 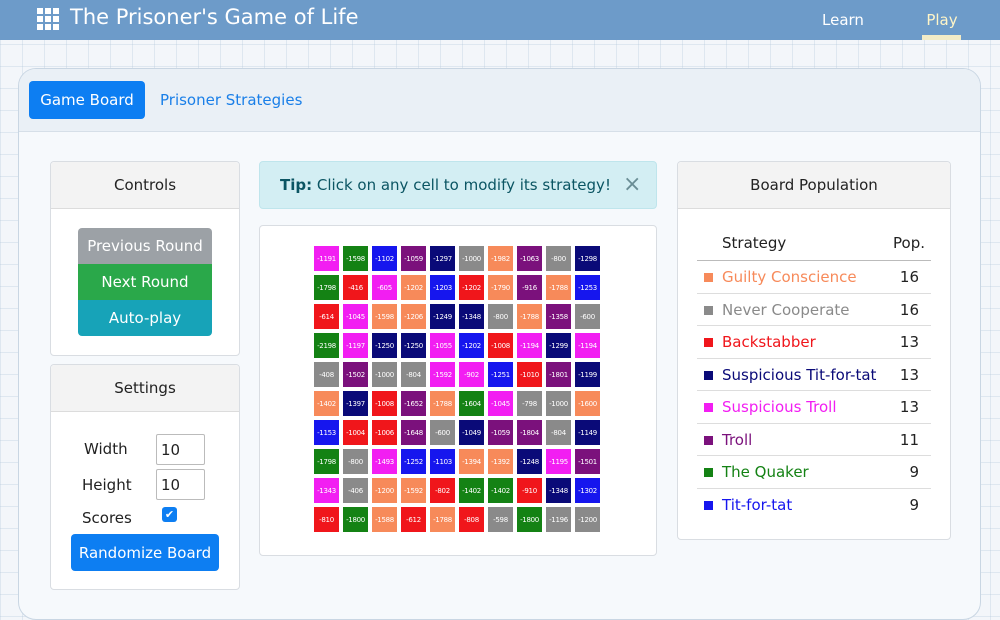 What do you see at coordinates (413, 519) in the screenshot?
I see `board-cell: -612` at bounding box center [413, 519].